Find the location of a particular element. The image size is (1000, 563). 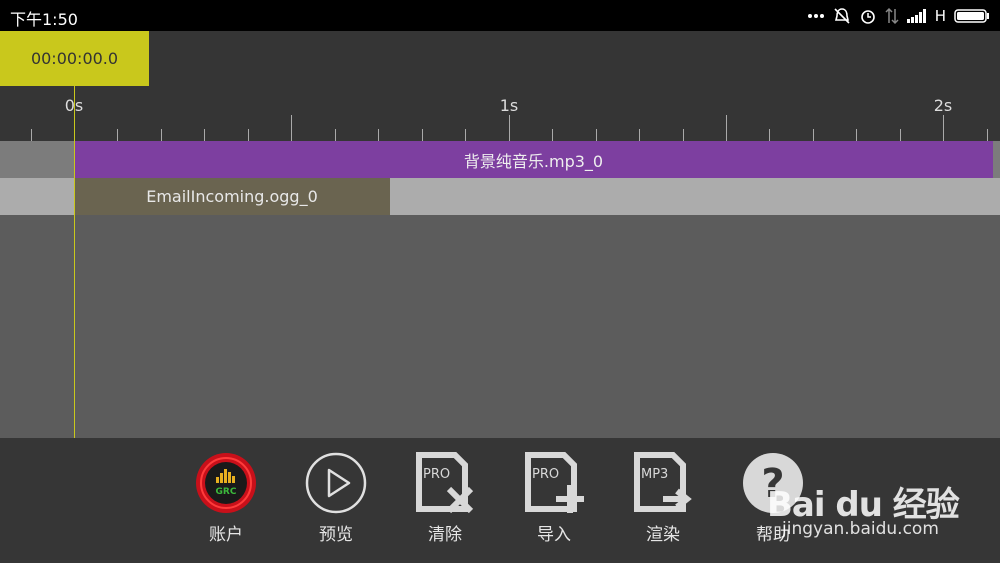

playhead is located at coordinates (74, 262).